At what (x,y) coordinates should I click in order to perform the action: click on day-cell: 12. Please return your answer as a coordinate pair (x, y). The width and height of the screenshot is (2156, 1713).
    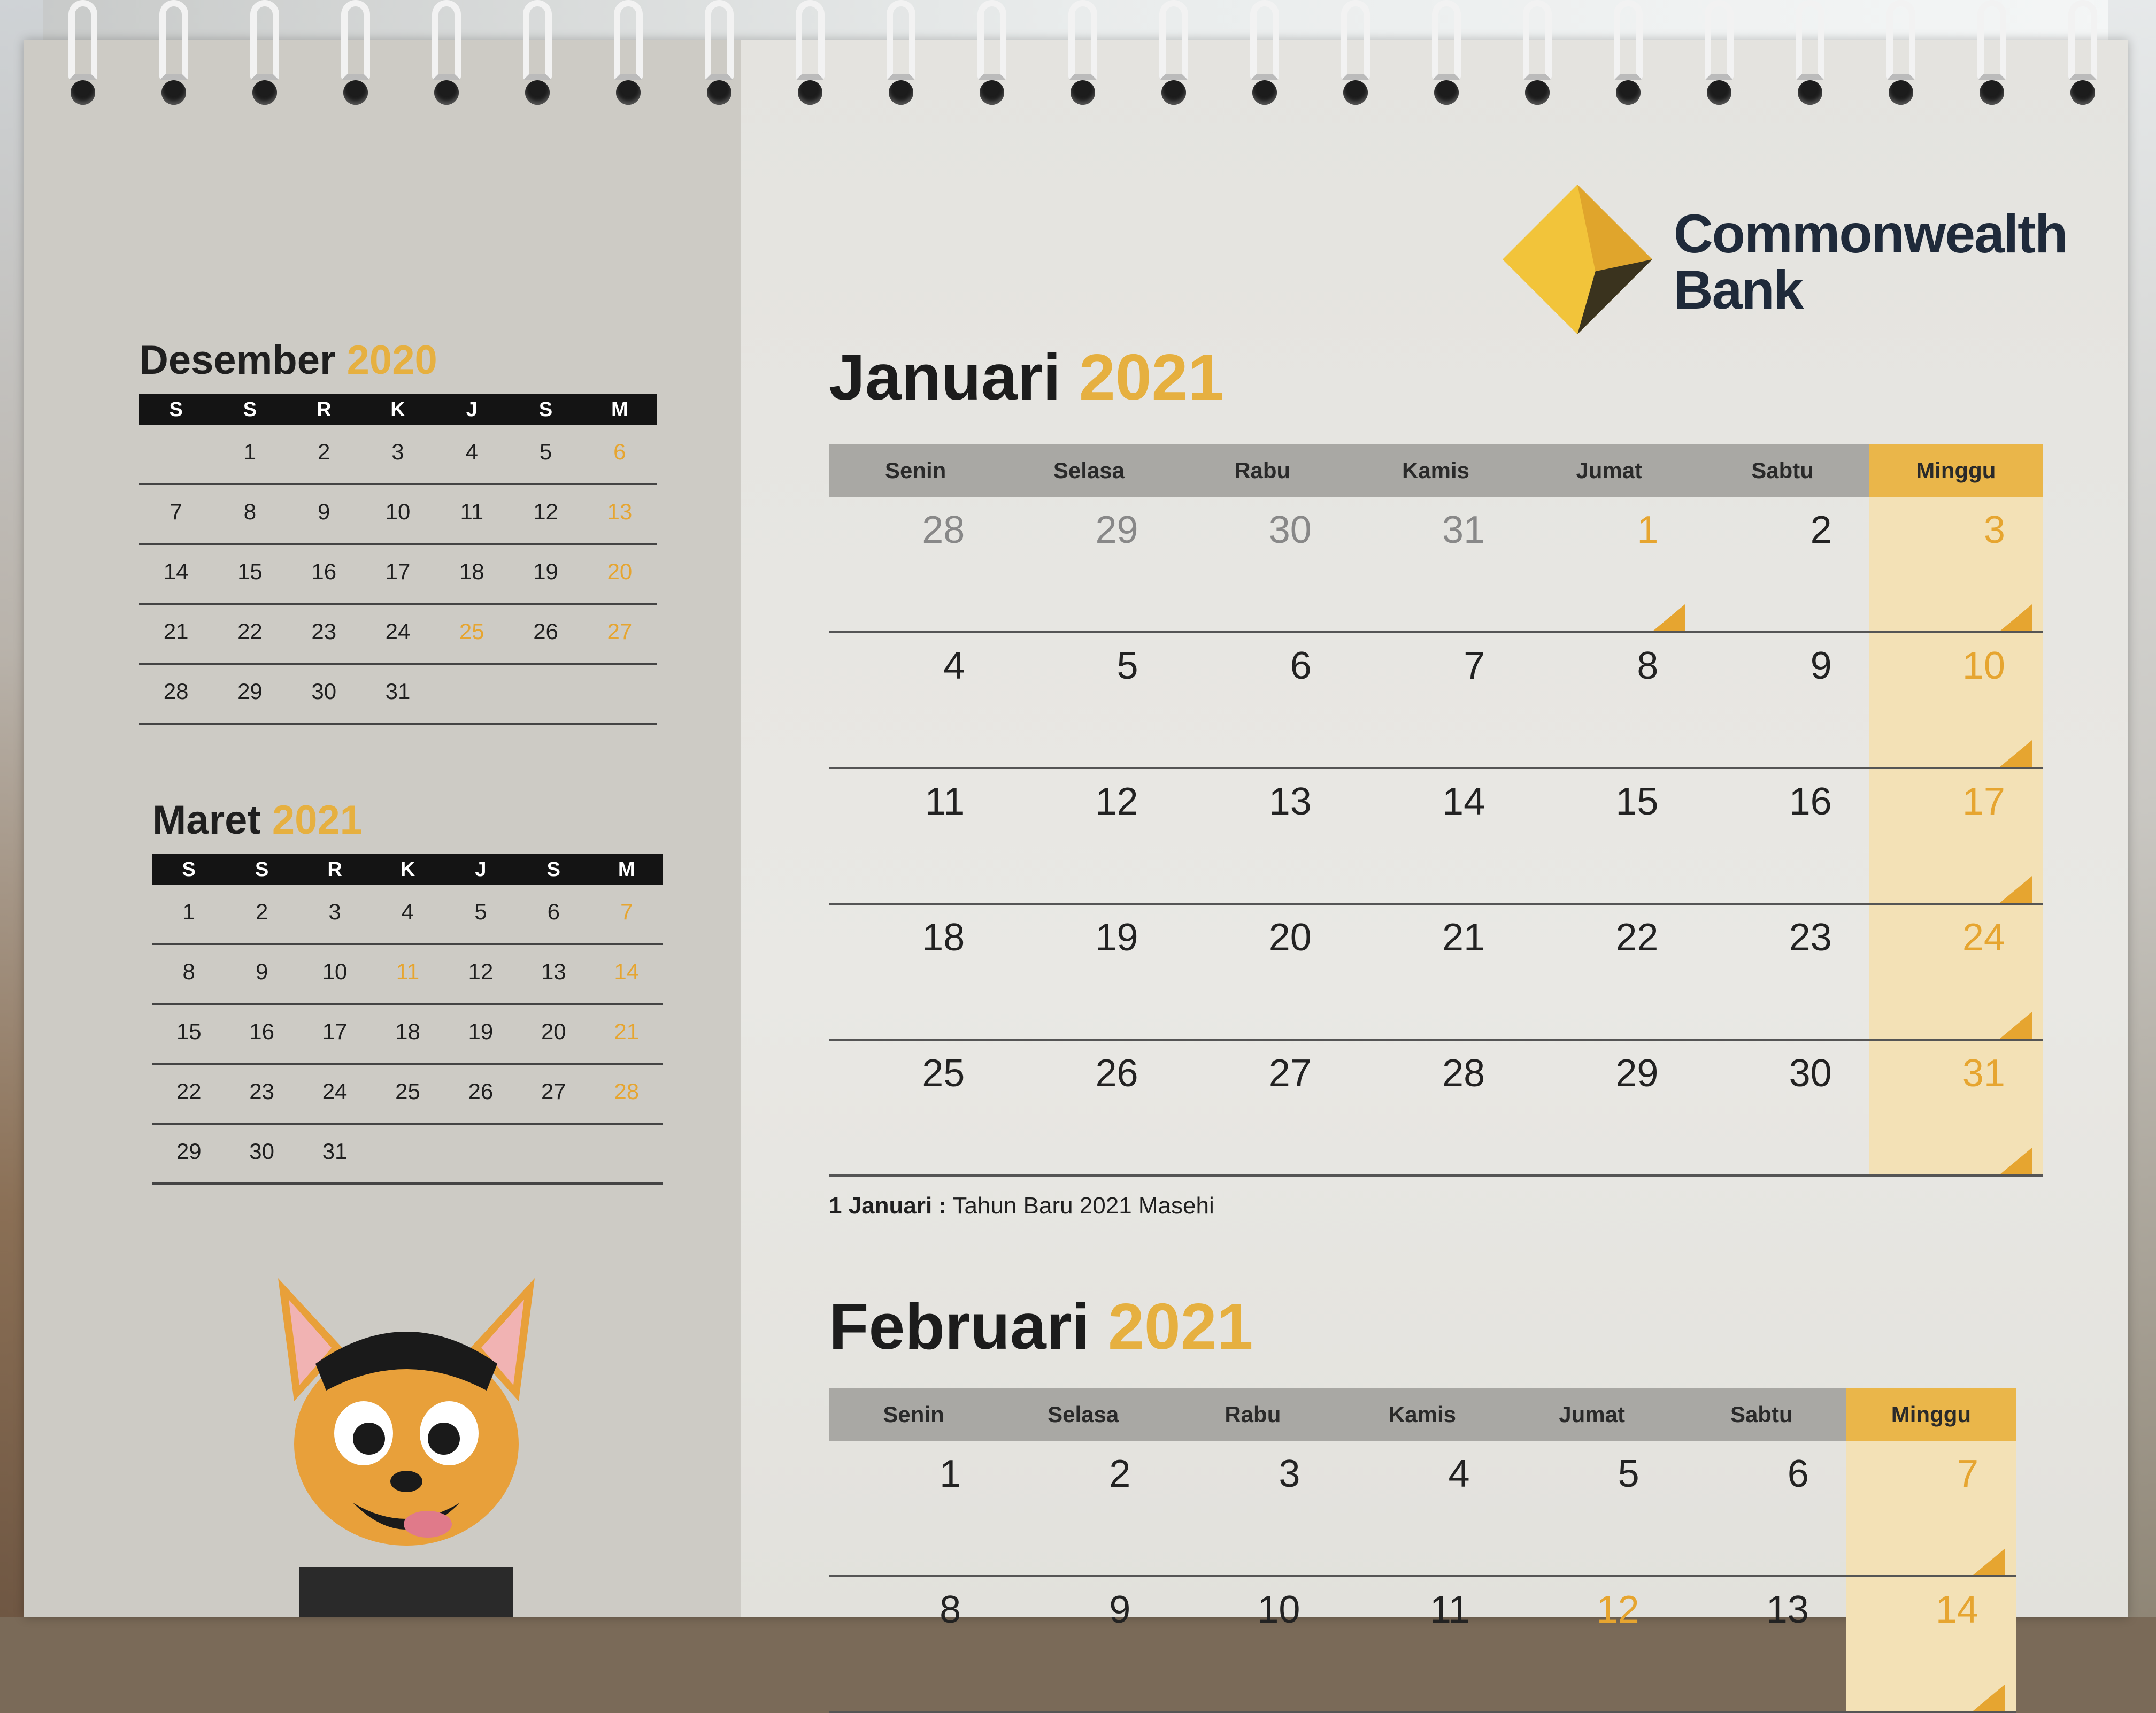
    Looking at the image, I should click on (1617, 1609).